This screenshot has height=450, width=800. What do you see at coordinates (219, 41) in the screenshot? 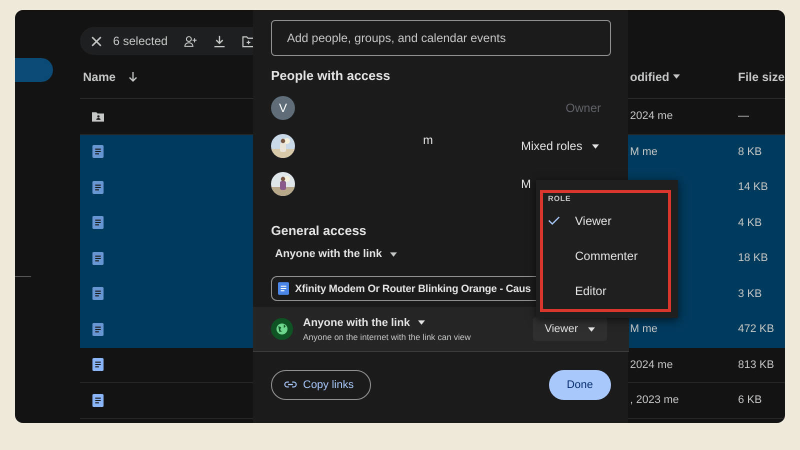
I see `download-icon` at bounding box center [219, 41].